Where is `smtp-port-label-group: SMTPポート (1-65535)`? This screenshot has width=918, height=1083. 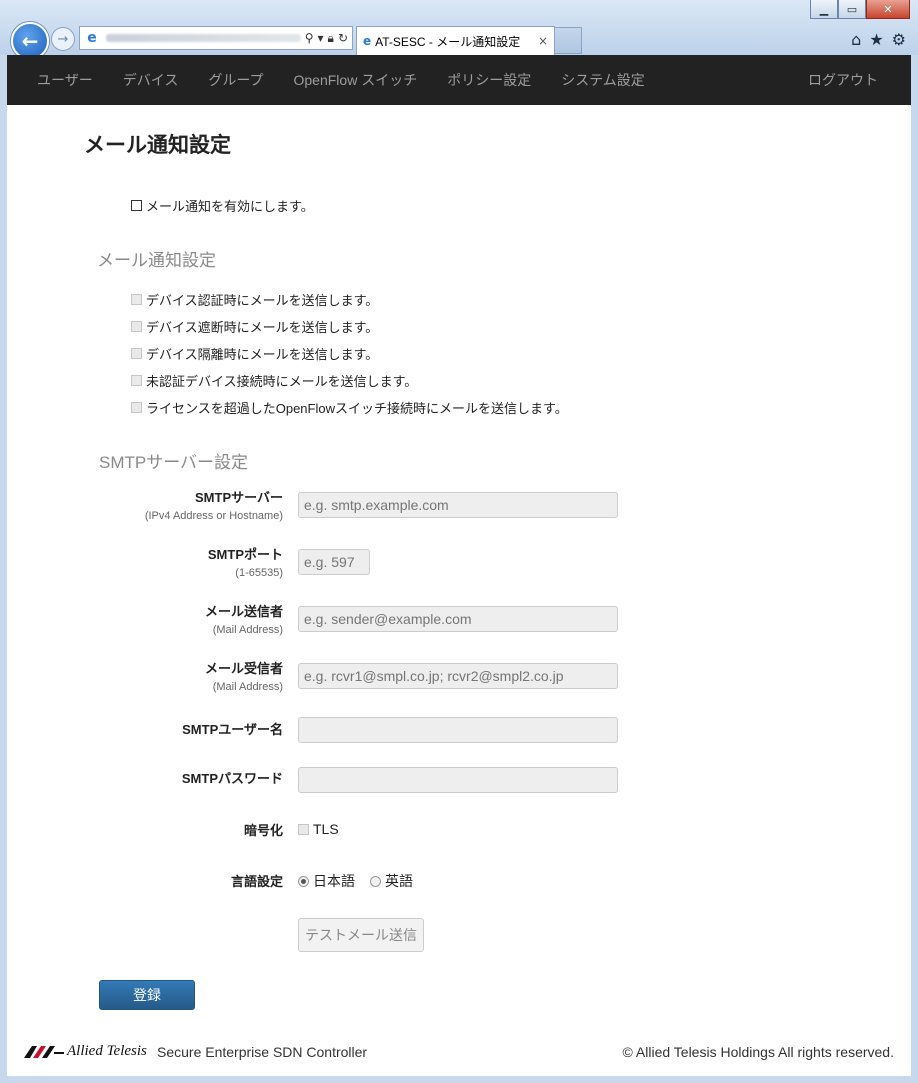
smtp-port-label-group: SMTPポート (1-65535) is located at coordinates (245, 561).